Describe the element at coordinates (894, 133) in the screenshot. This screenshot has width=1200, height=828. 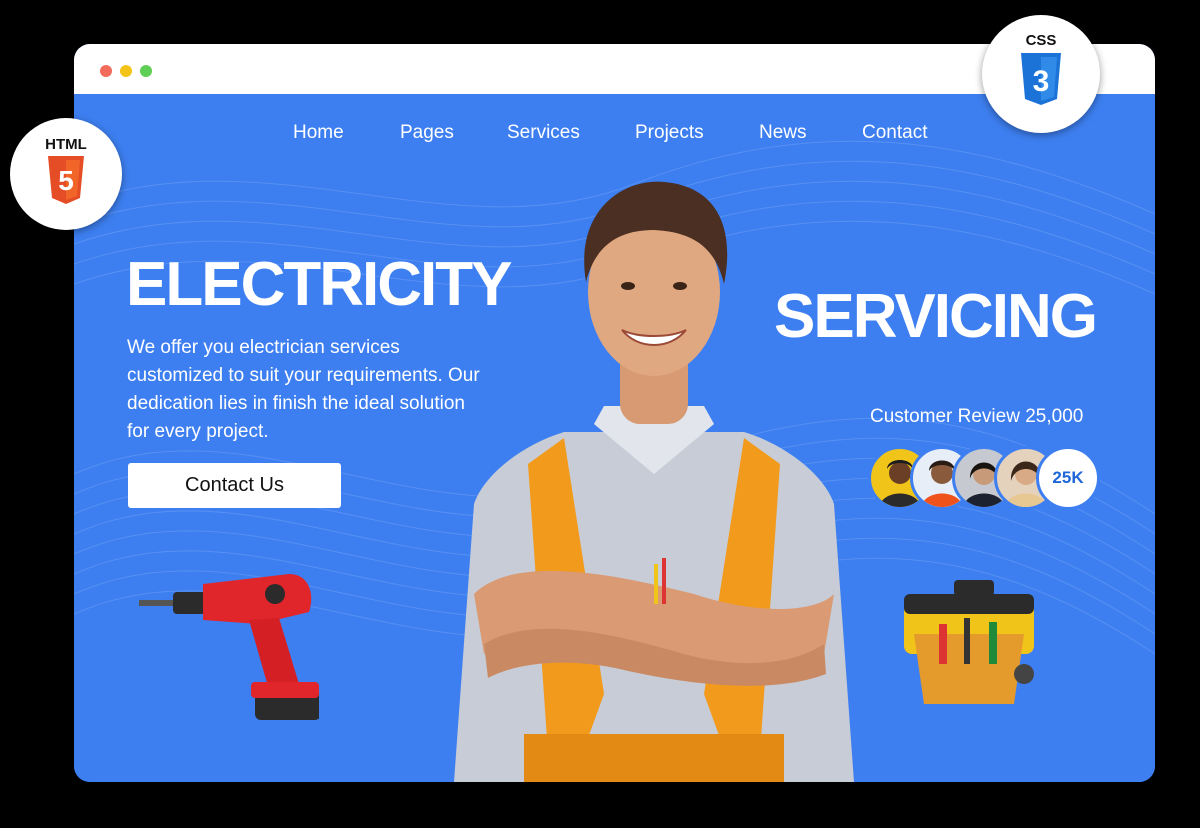
I see `nav-item-contact: Contact` at that location.